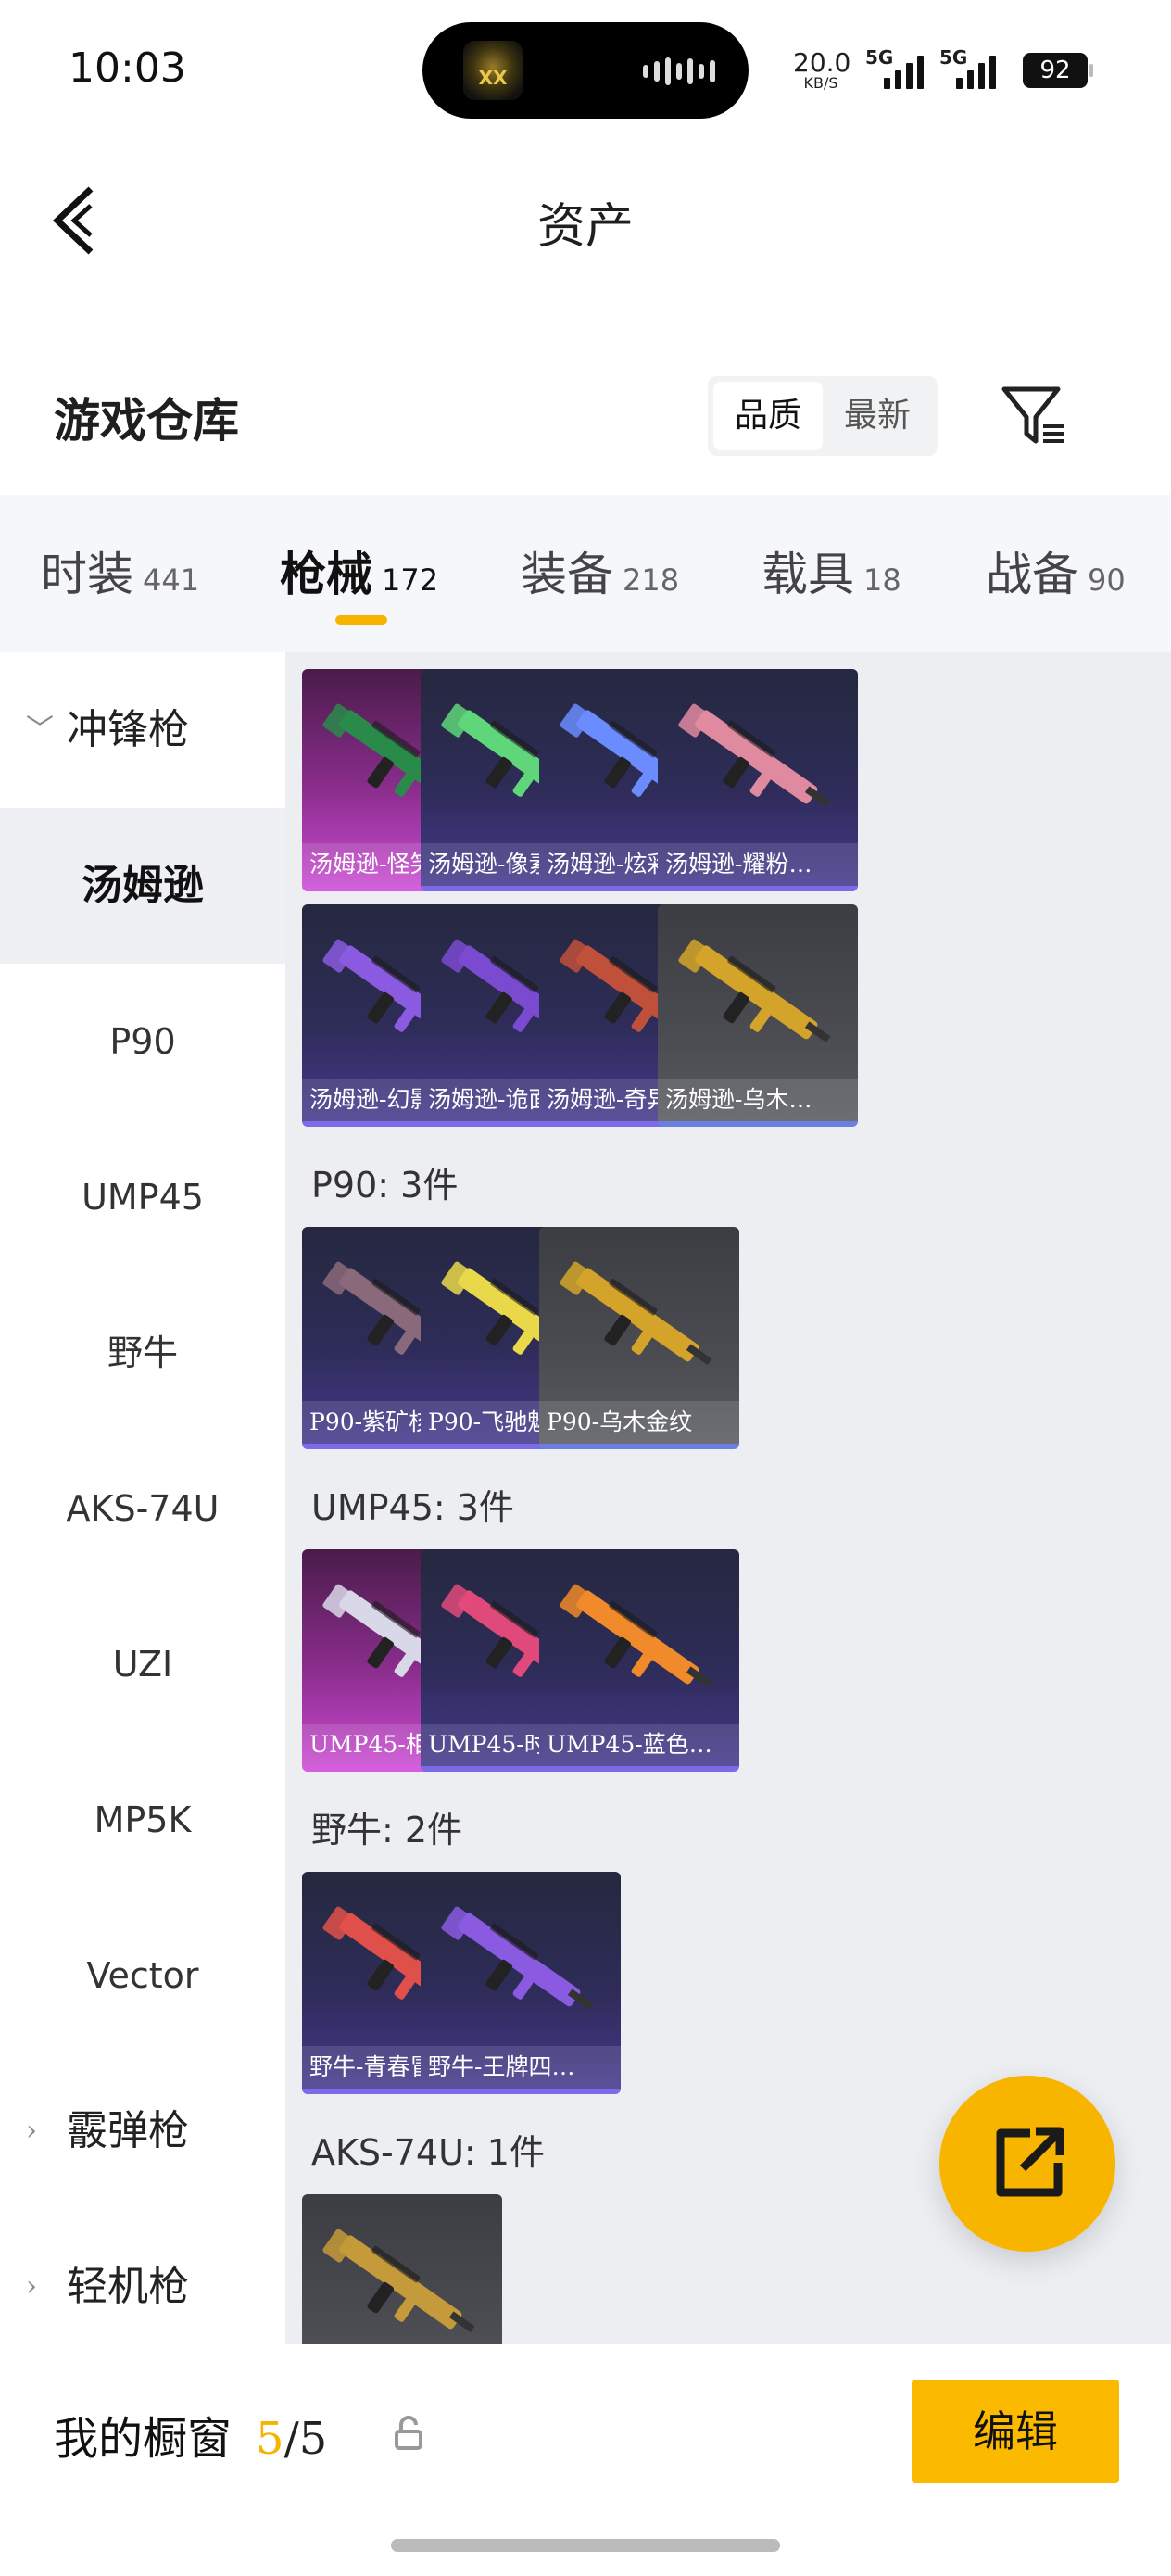 The width and height of the screenshot is (1171, 2576). I want to click on tab-fashion: 时装 441, so click(120, 570).